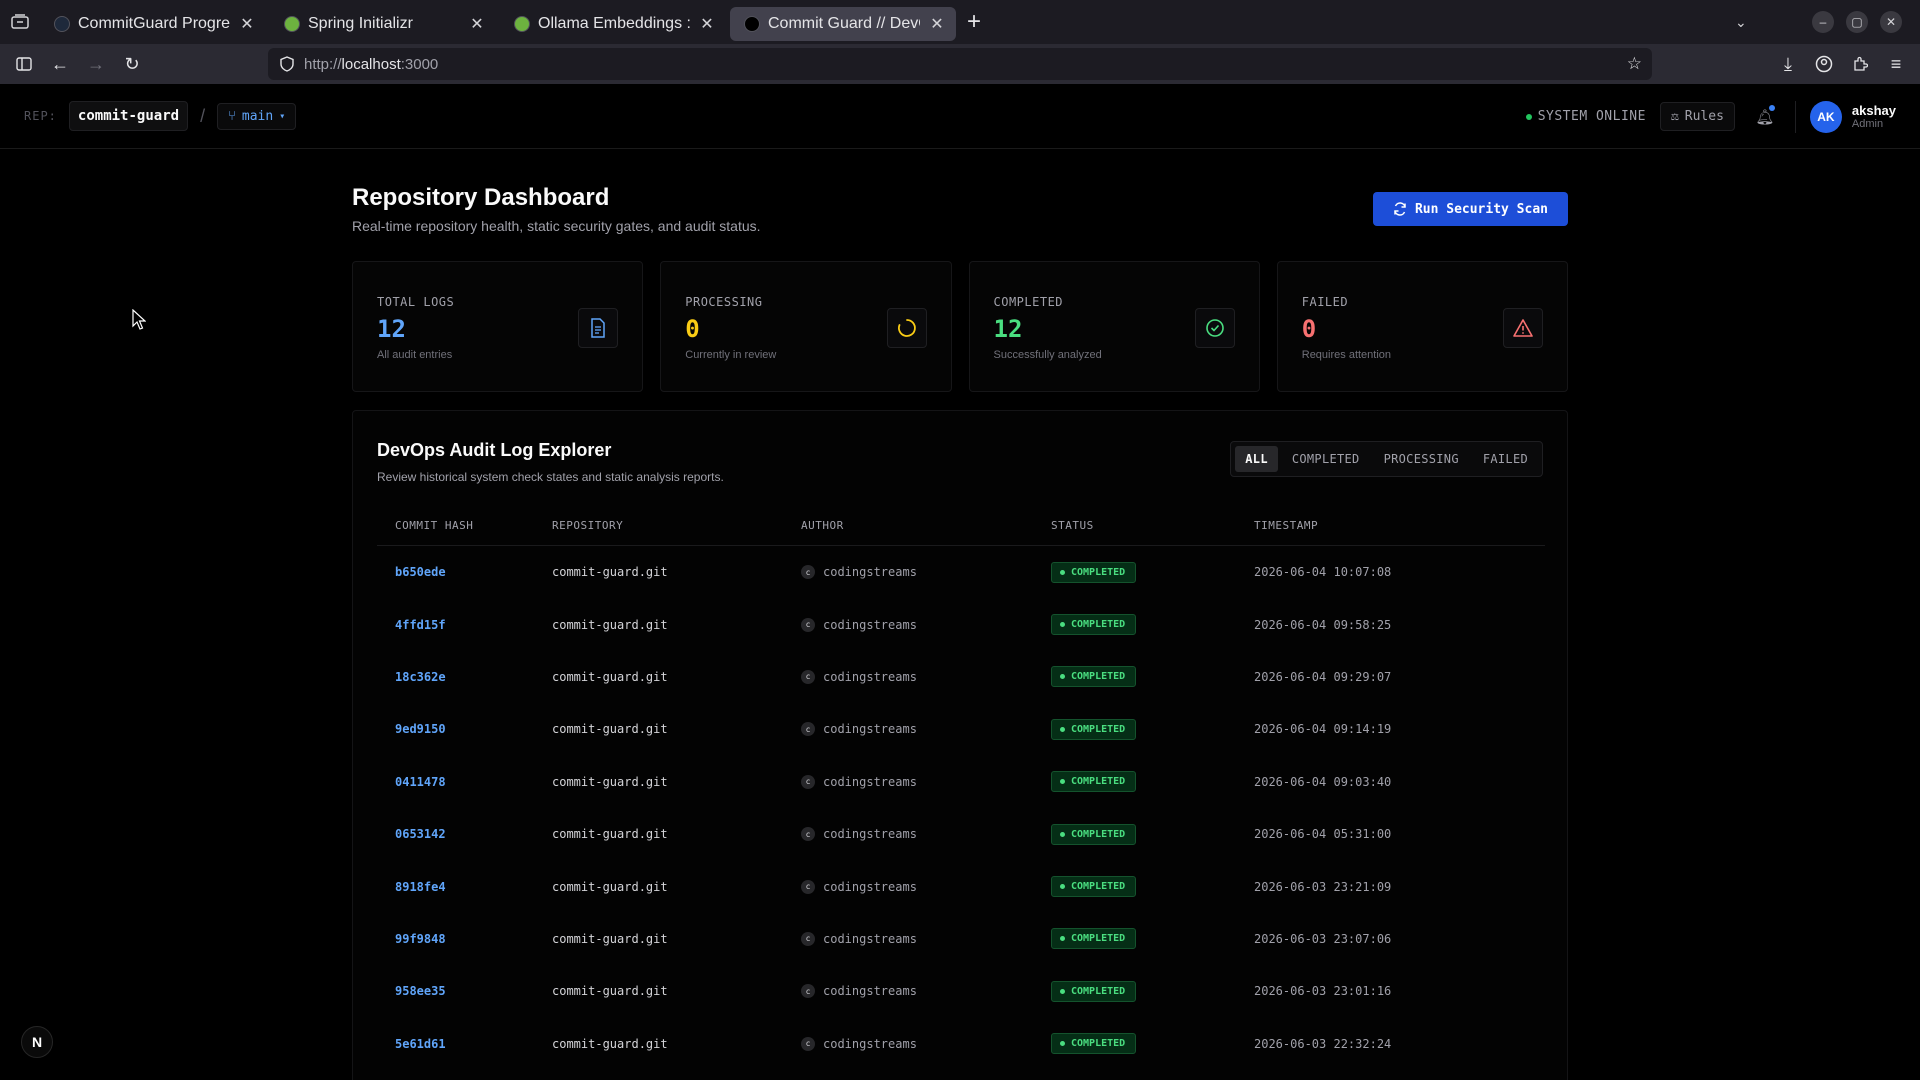 Image resolution: width=1920 pixels, height=1080 pixels. What do you see at coordinates (1323, 572) in the screenshot?
I see `timestamp-cell: 2026-06-04 10:07:08` at bounding box center [1323, 572].